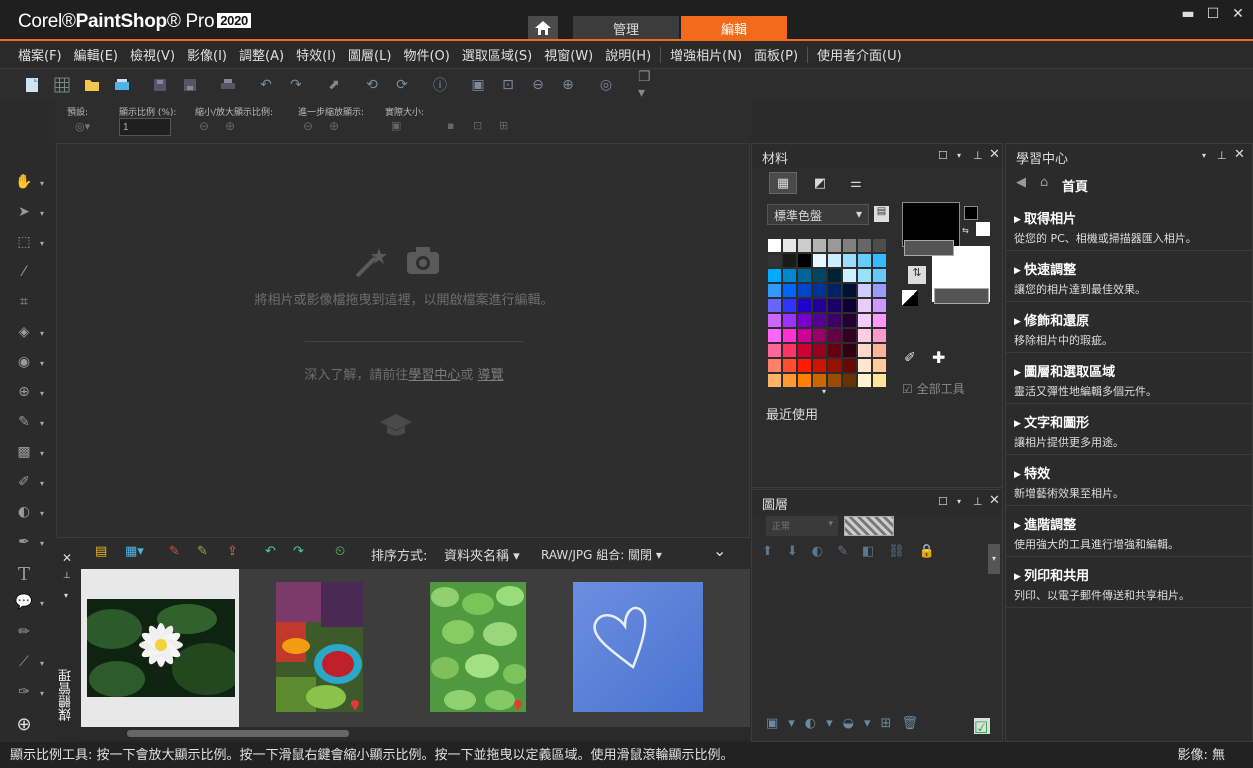 The image size is (1253, 768). Describe the element at coordinates (174, 551) in the screenshot. I see `tool-icon-1: ✎` at that location.